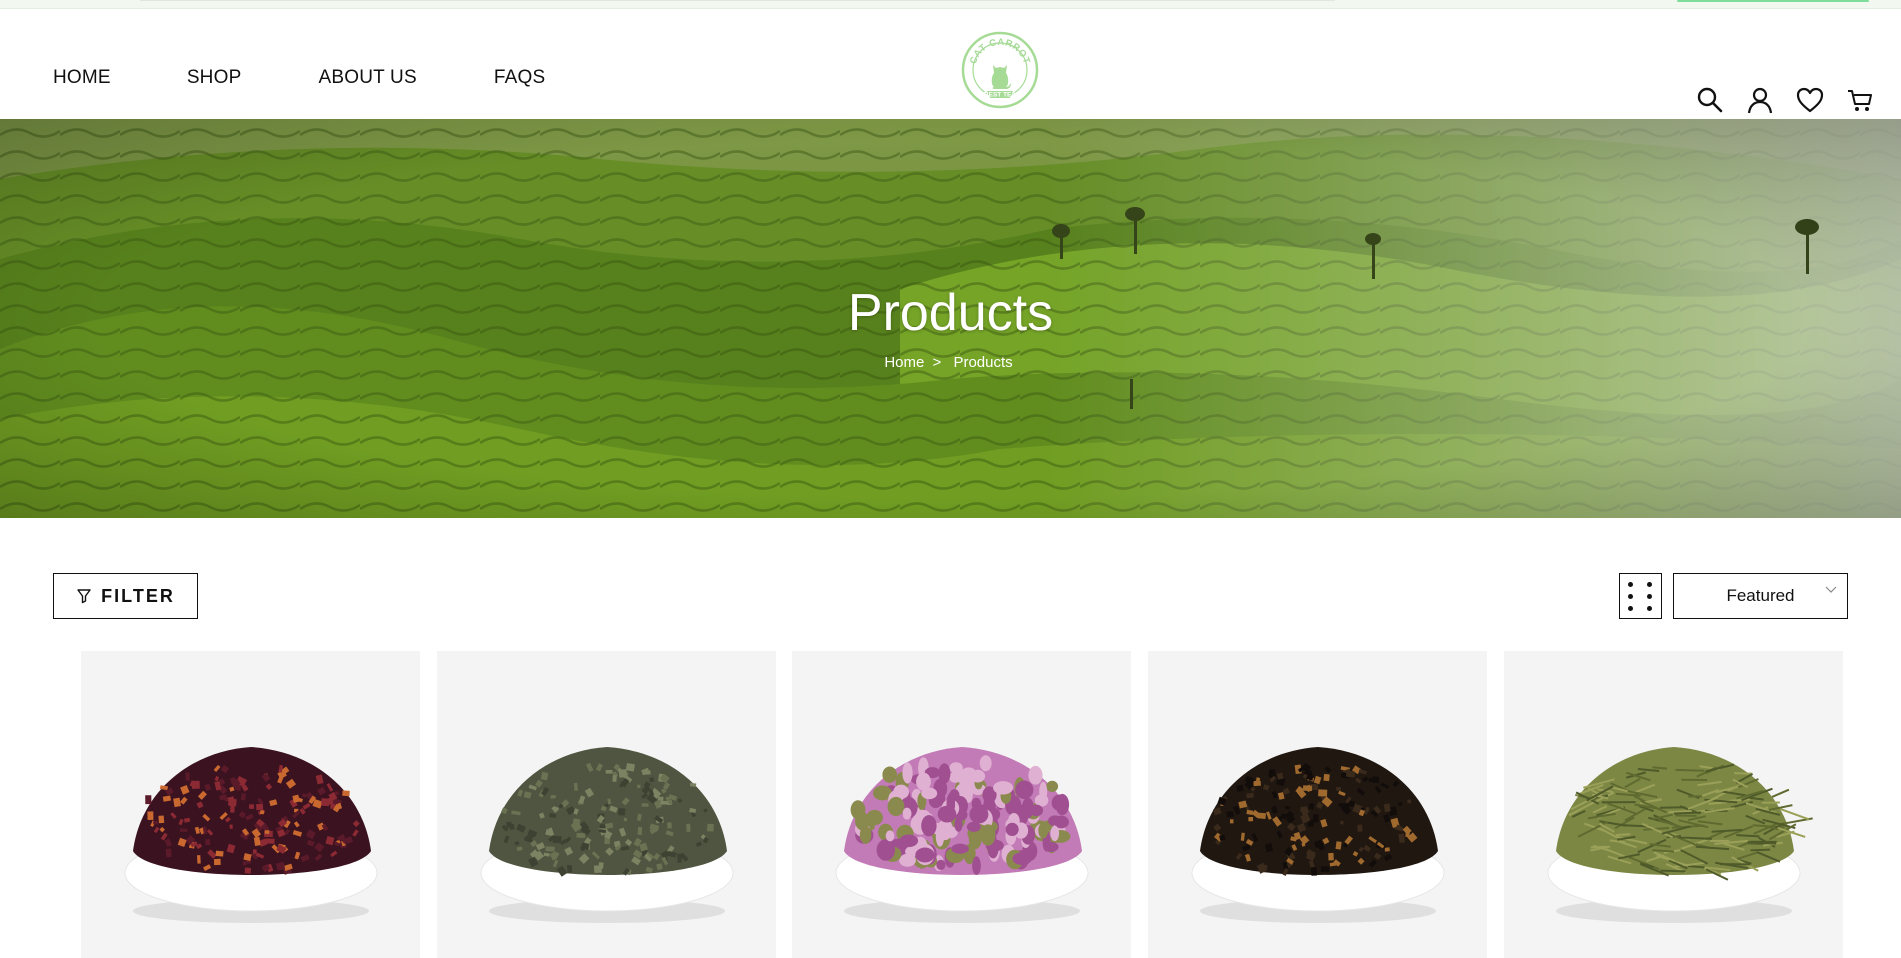 Image resolution: width=1901 pixels, height=958 pixels. I want to click on wishlist-heart-icon, so click(1810, 100).